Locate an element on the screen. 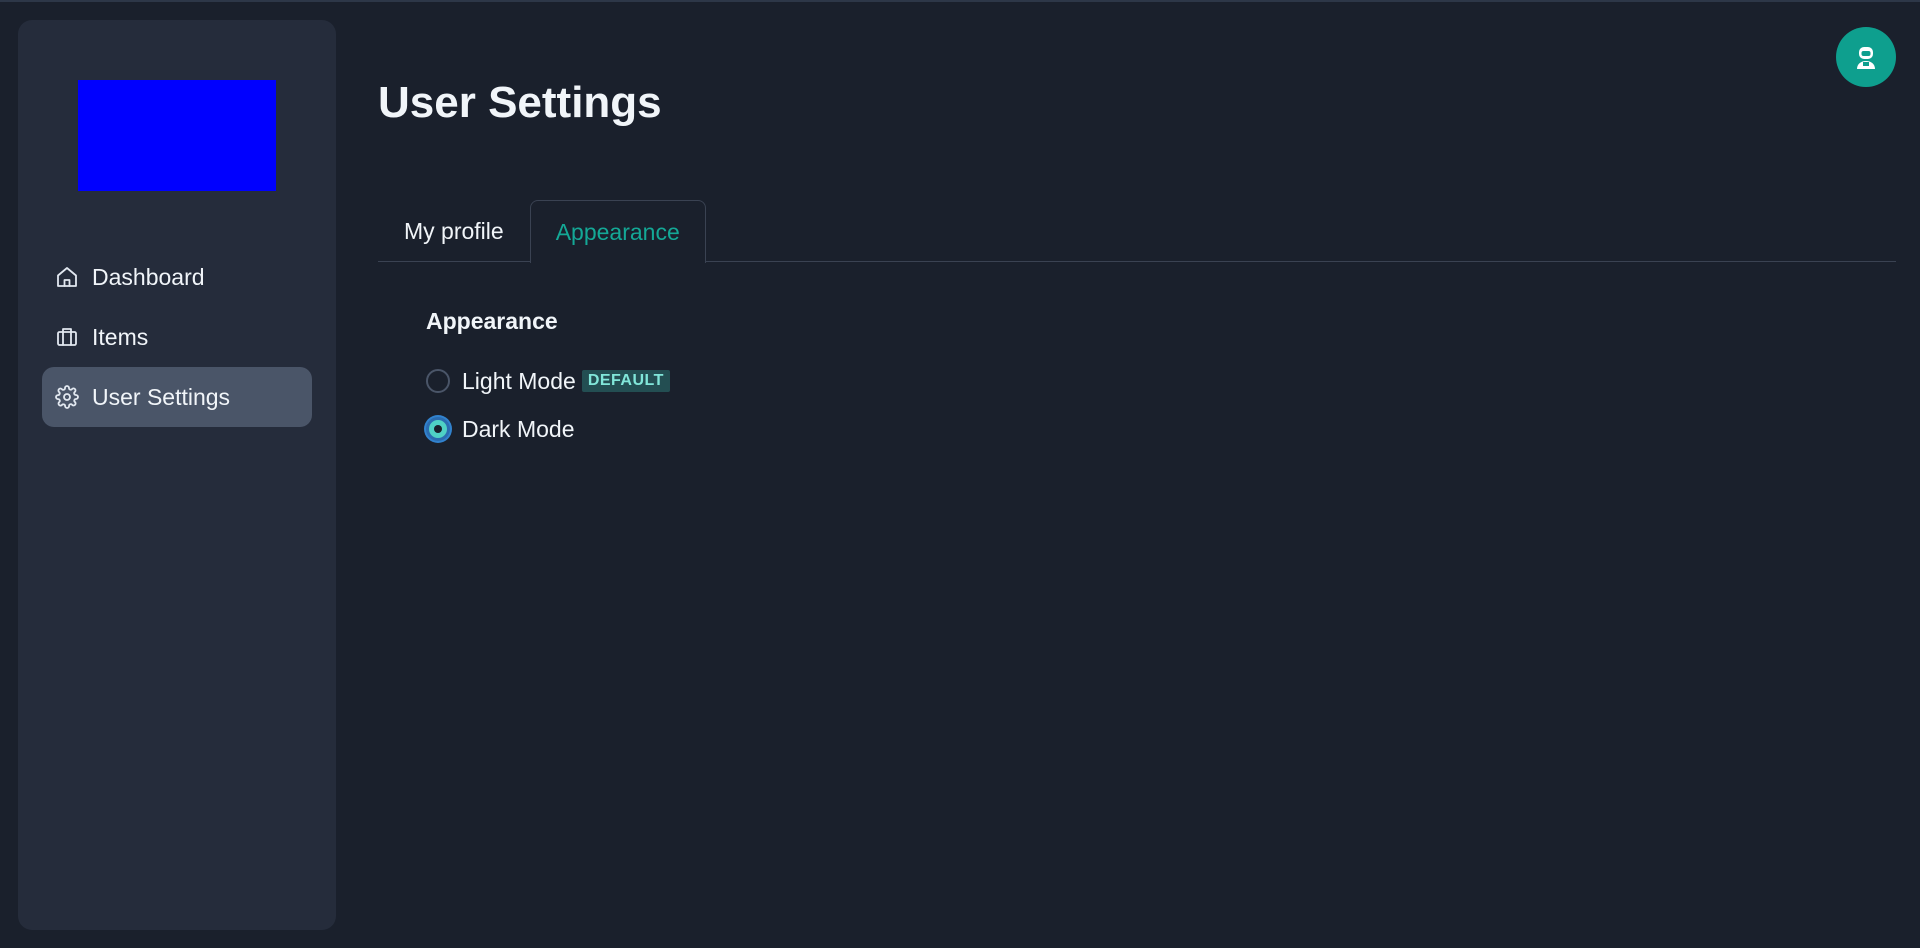 The width and height of the screenshot is (1920, 948). home-icon is located at coordinates (67, 277).